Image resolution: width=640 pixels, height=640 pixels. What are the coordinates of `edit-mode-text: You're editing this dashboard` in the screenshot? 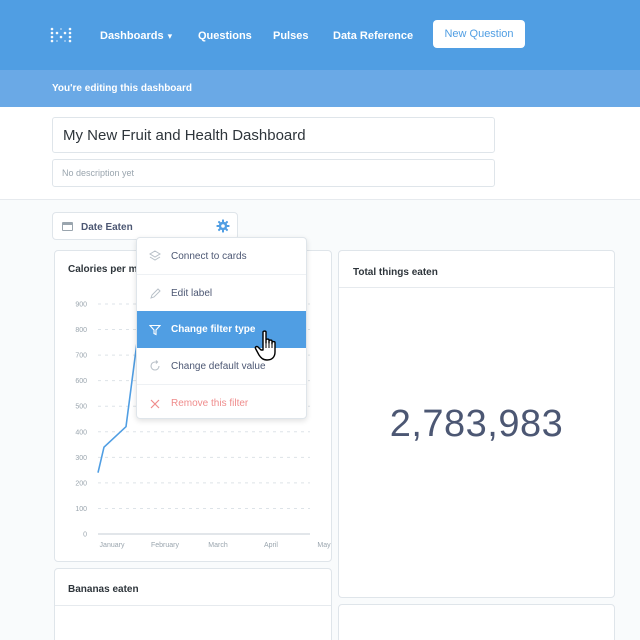 It's located at (122, 88).